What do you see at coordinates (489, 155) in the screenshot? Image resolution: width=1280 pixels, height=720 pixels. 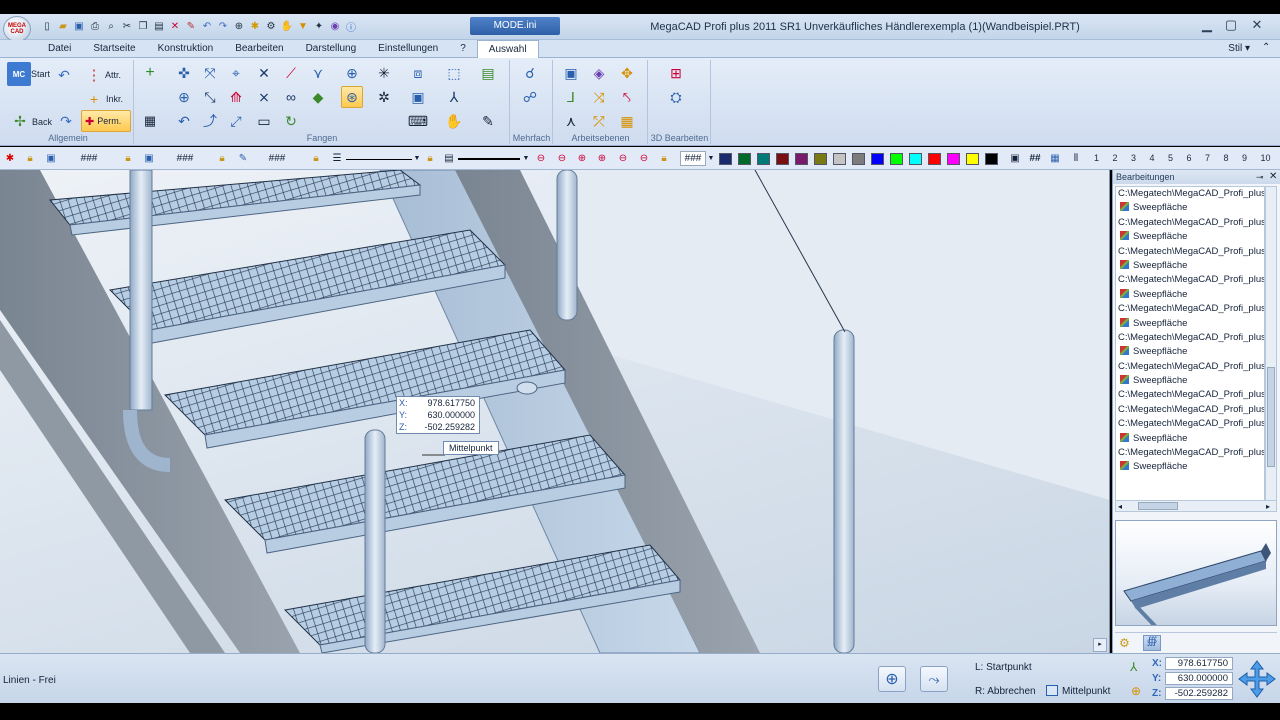 I see `line-width-select` at bounding box center [489, 155].